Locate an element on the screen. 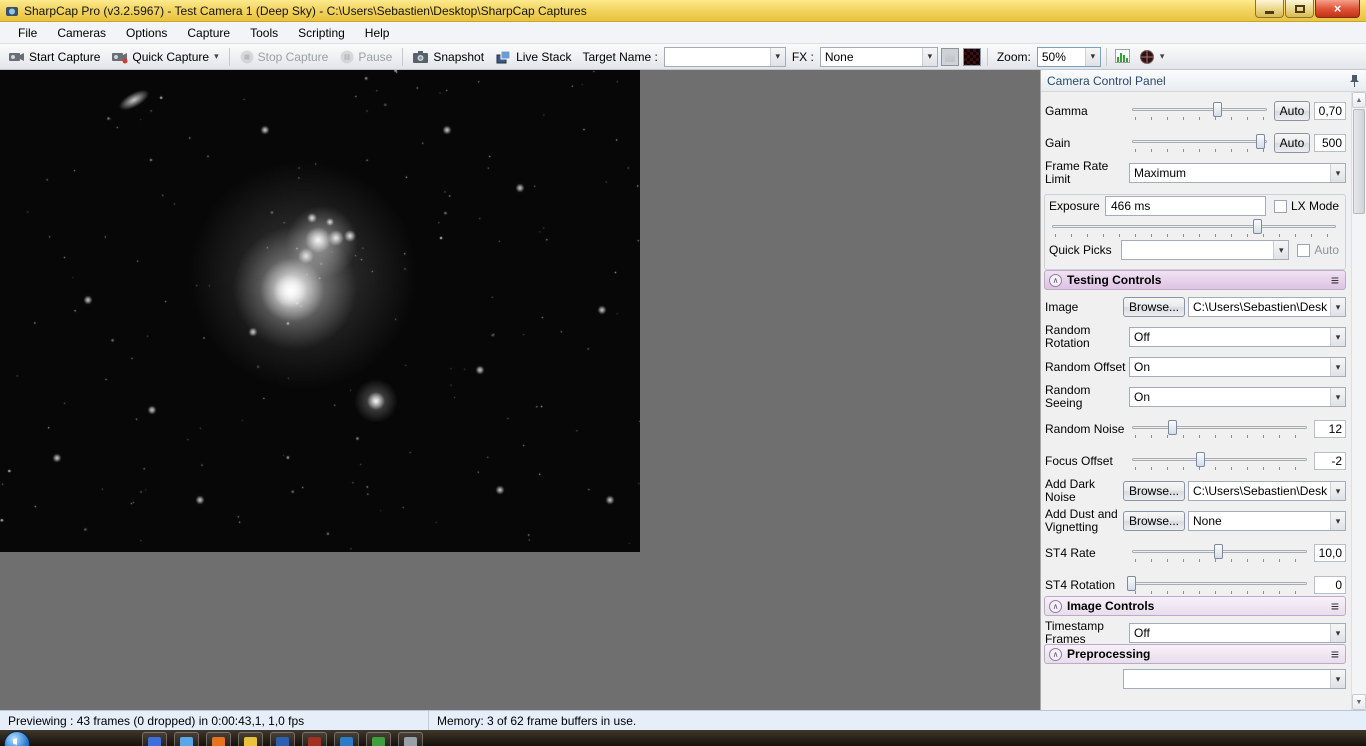  panel-scrollbar: ▲ ▼ is located at coordinates (1358, 401).